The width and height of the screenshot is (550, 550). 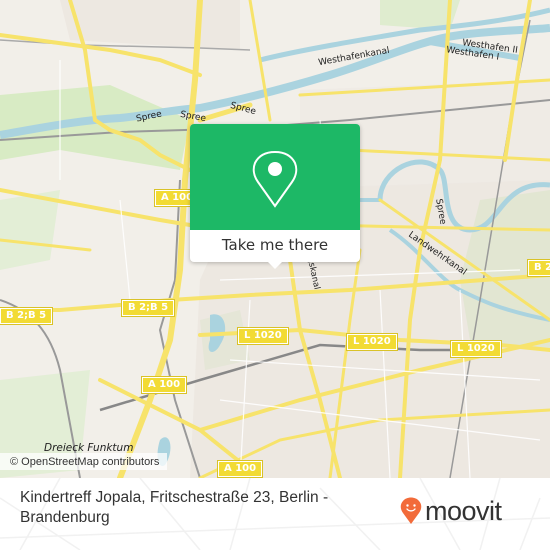 What do you see at coordinates (275, 265) in the screenshot?
I see `popup-pointer` at bounding box center [275, 265].